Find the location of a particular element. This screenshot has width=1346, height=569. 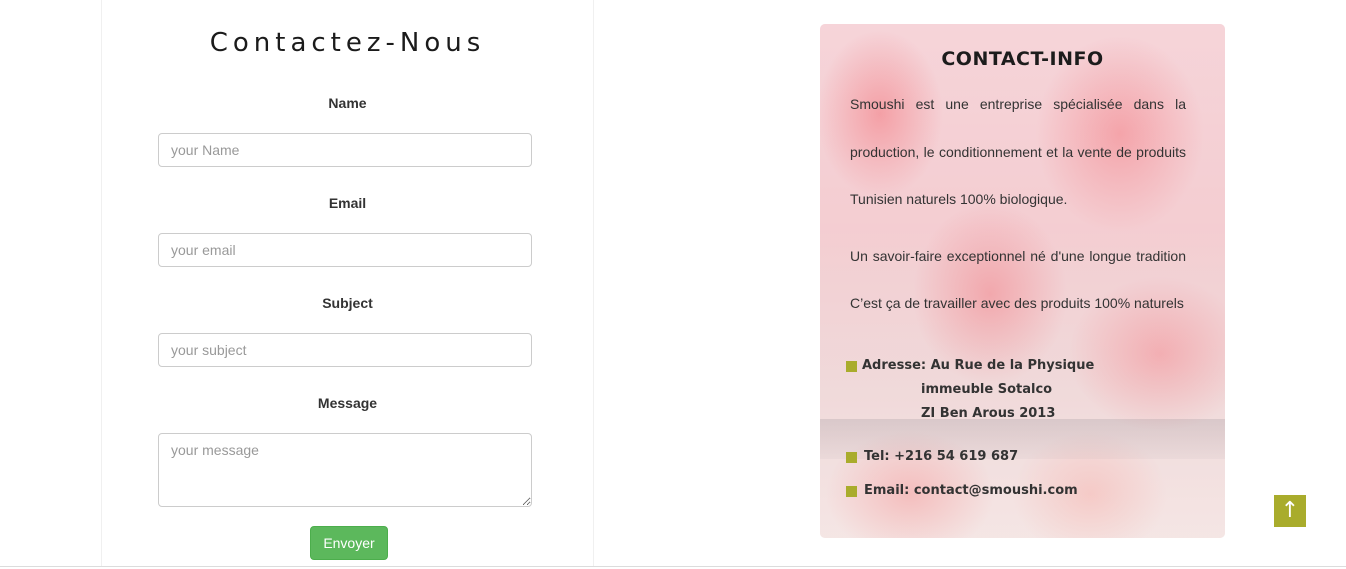

description-line: Tunisien naturels 100% biologique. is located at coordinates (959, 199).